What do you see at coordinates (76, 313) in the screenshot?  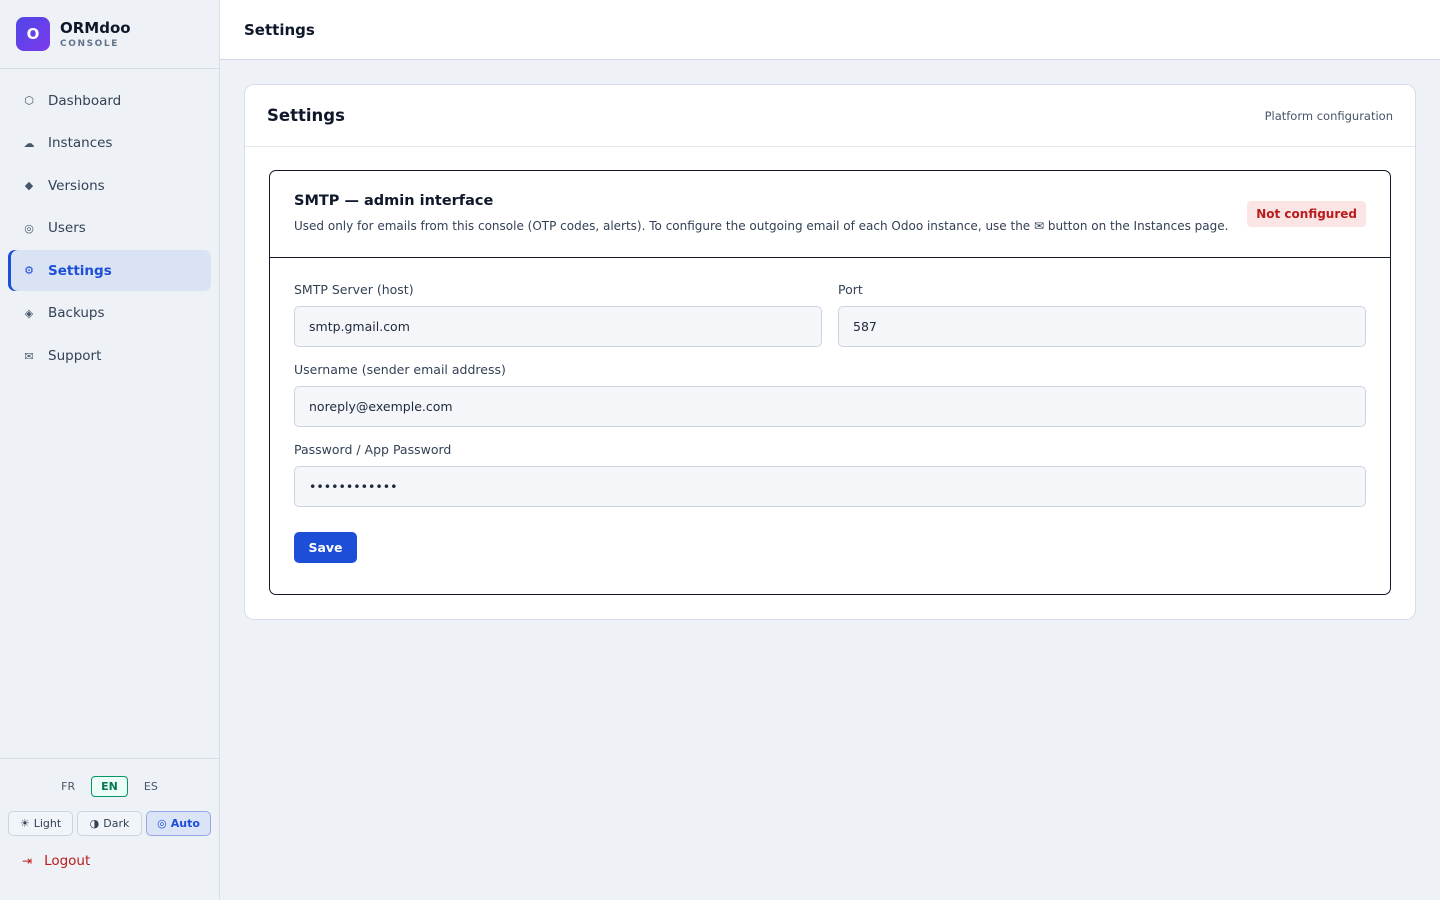 I see `sidebar-item-label: Backups` at bounding box center [76, 313].